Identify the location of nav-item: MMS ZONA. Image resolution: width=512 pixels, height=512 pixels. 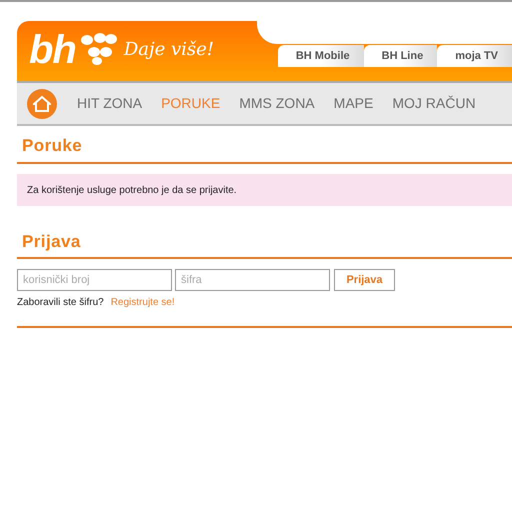
(277, 103).